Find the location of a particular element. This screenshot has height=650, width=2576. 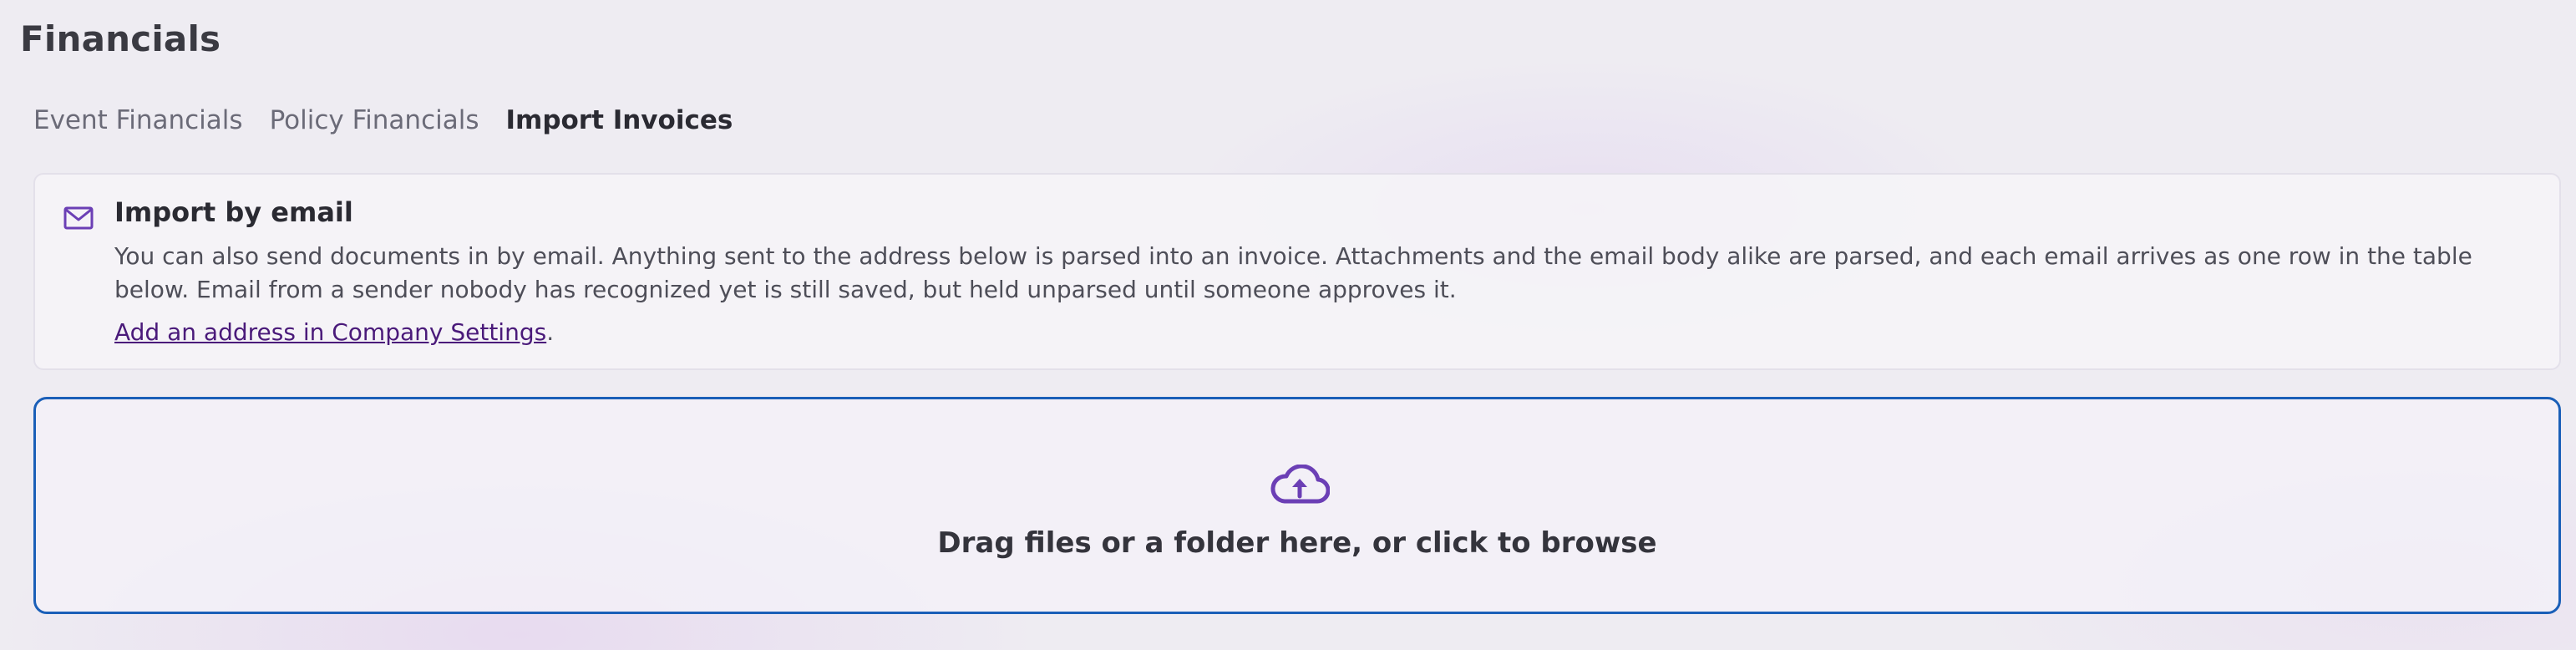

tab-policy-financials: Policy Financials is located at coordinates (374, 120).